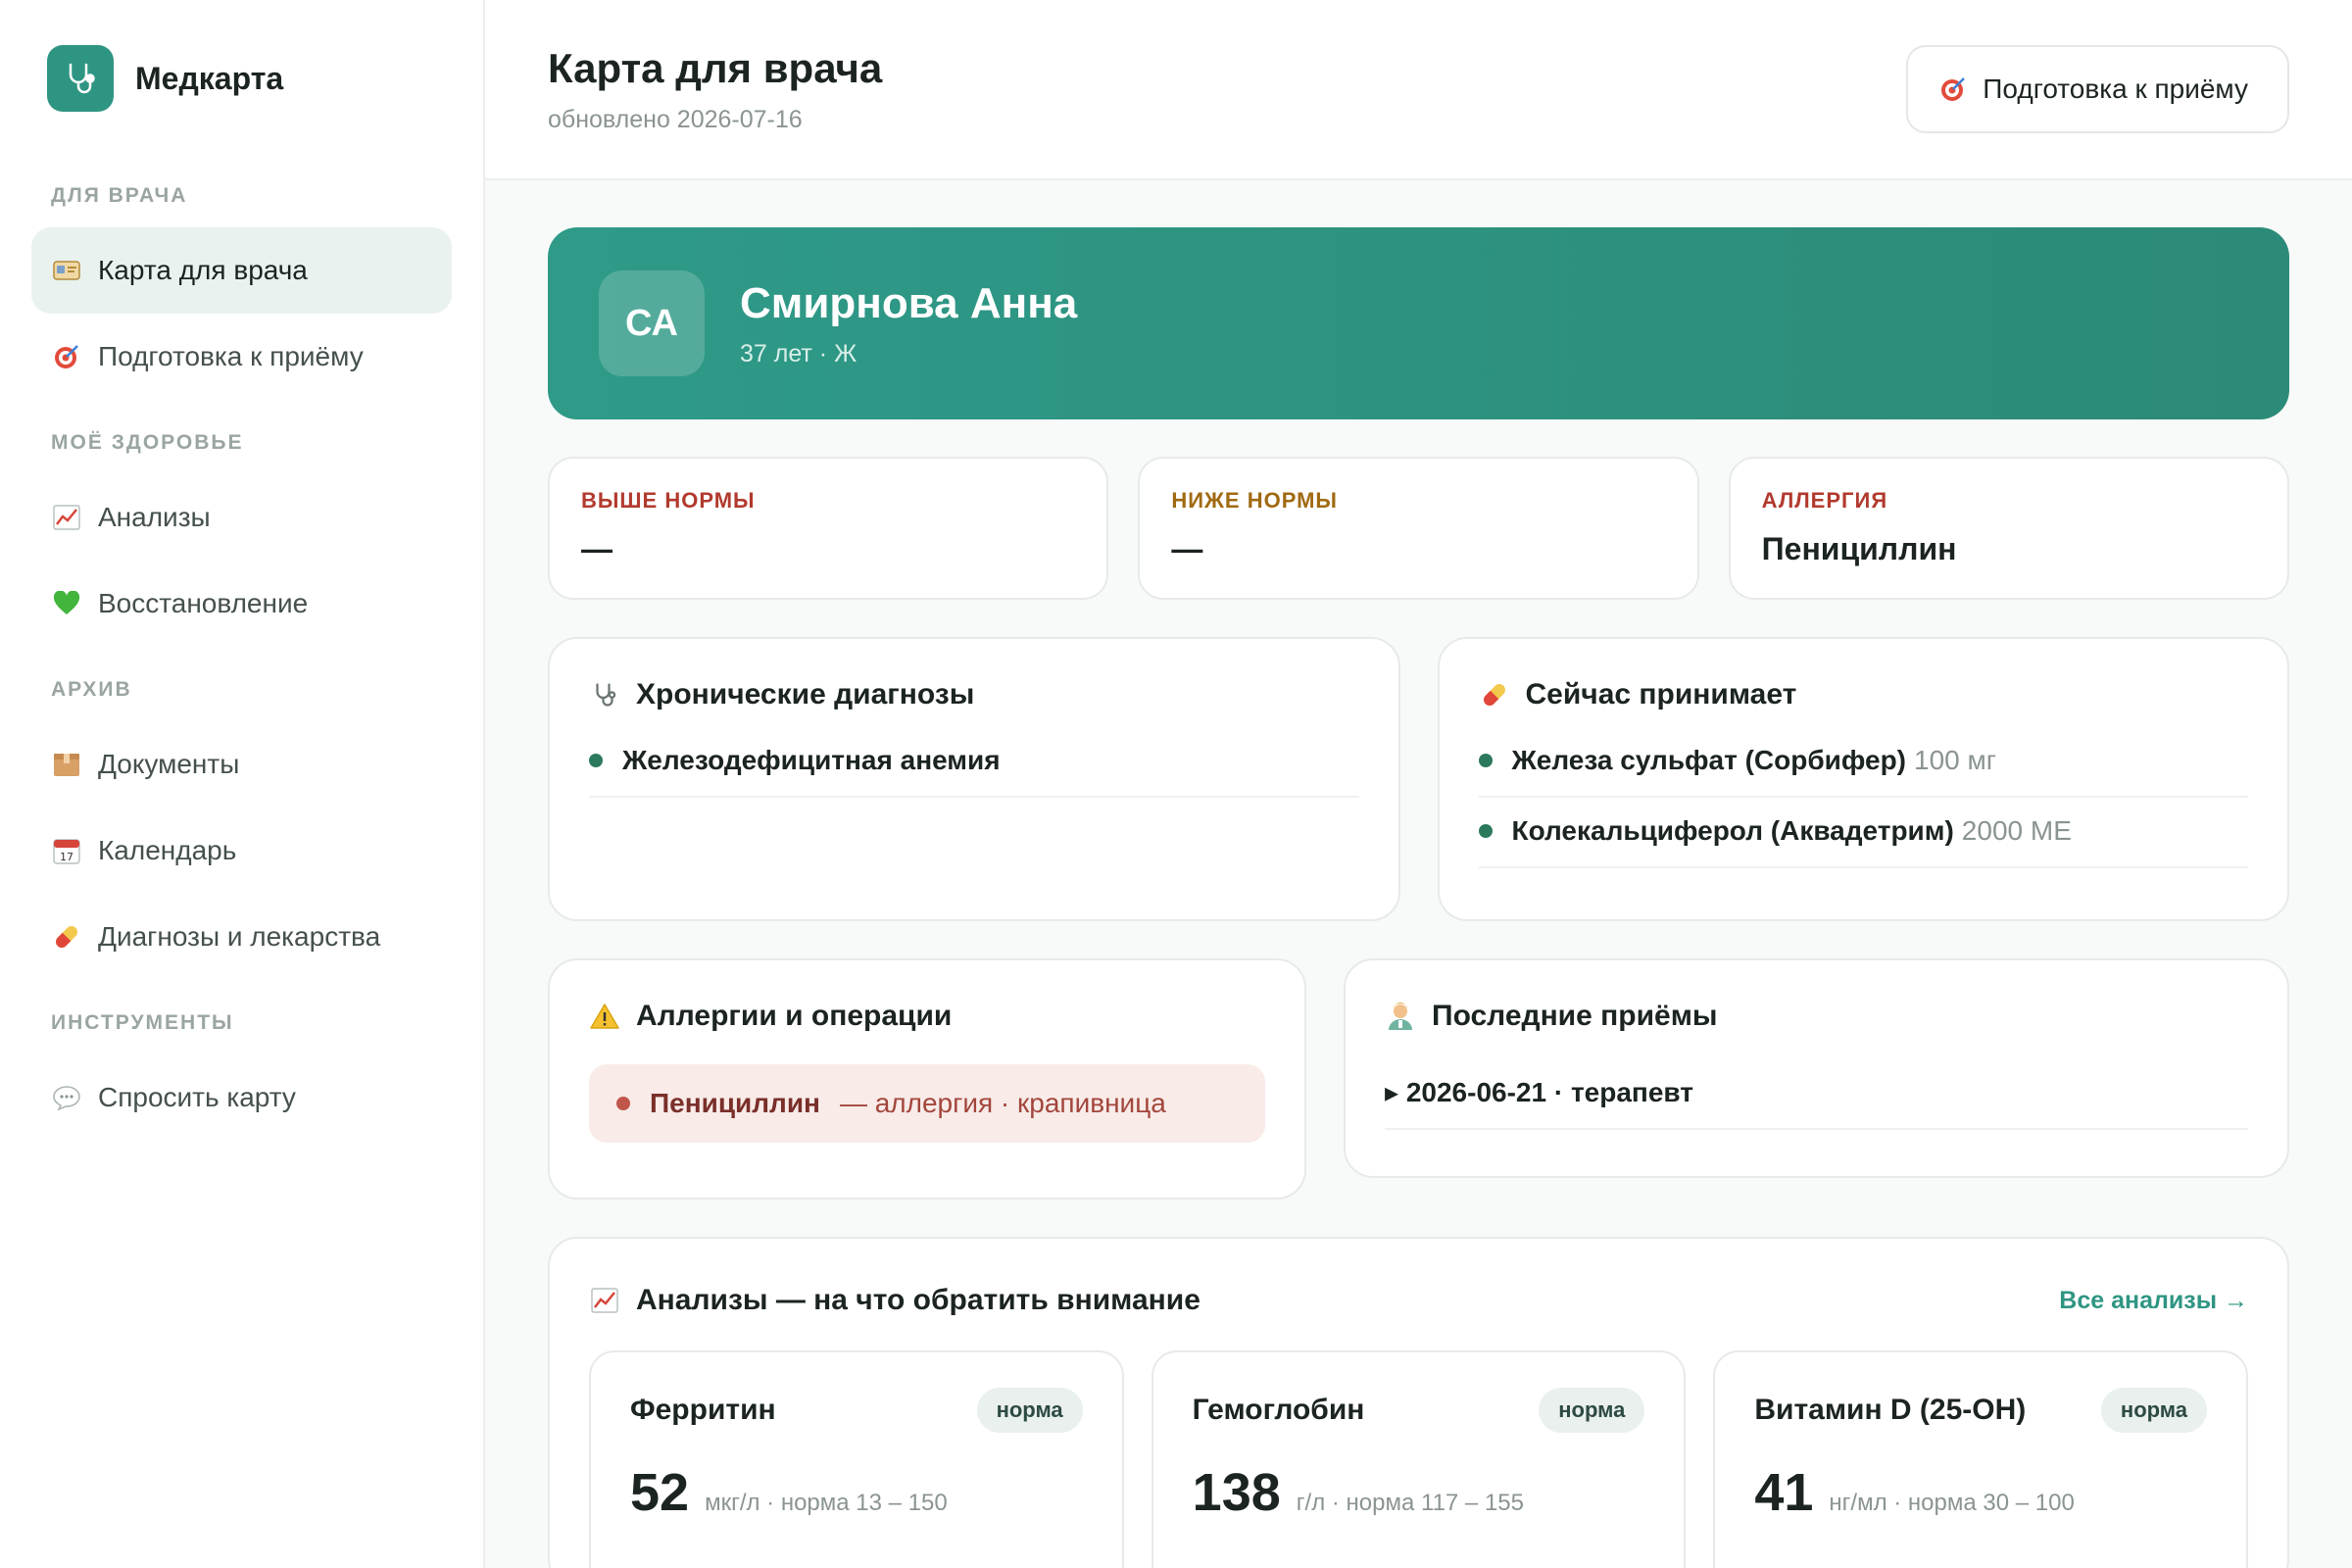 The width and height of the screenshot is (2352, 1568). What do you see at coordinates (119, 195) in the screenshot?
I see `nav-section-title: ДЛЯ ВРАЧА` at bounding box center [119, 195].